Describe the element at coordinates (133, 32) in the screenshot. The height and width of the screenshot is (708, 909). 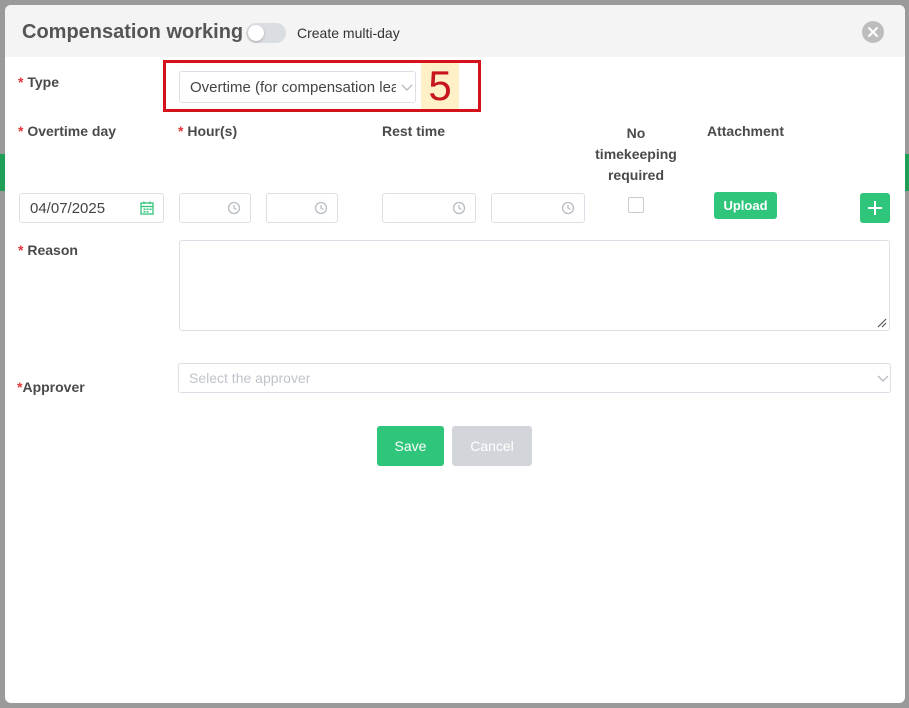
I see `dialog-title: Compensation working` at that location.